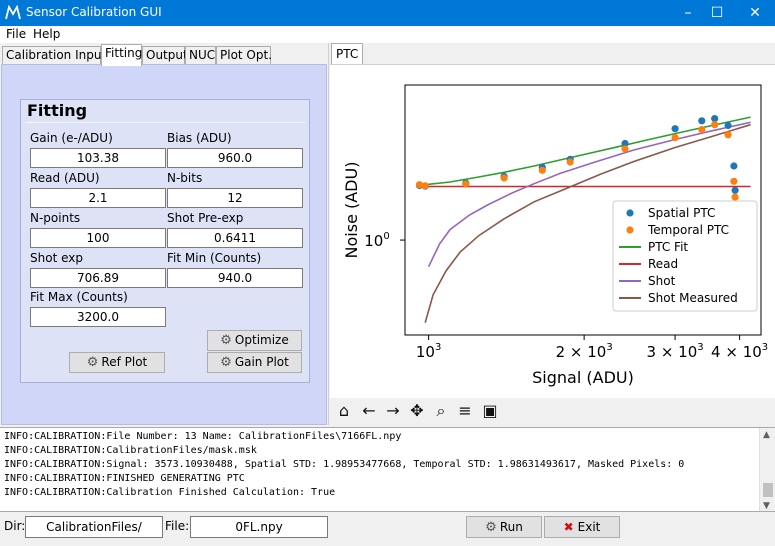 The image size is (775, 546). I want to click on fitting-title: Fitting, so click(57, 110).